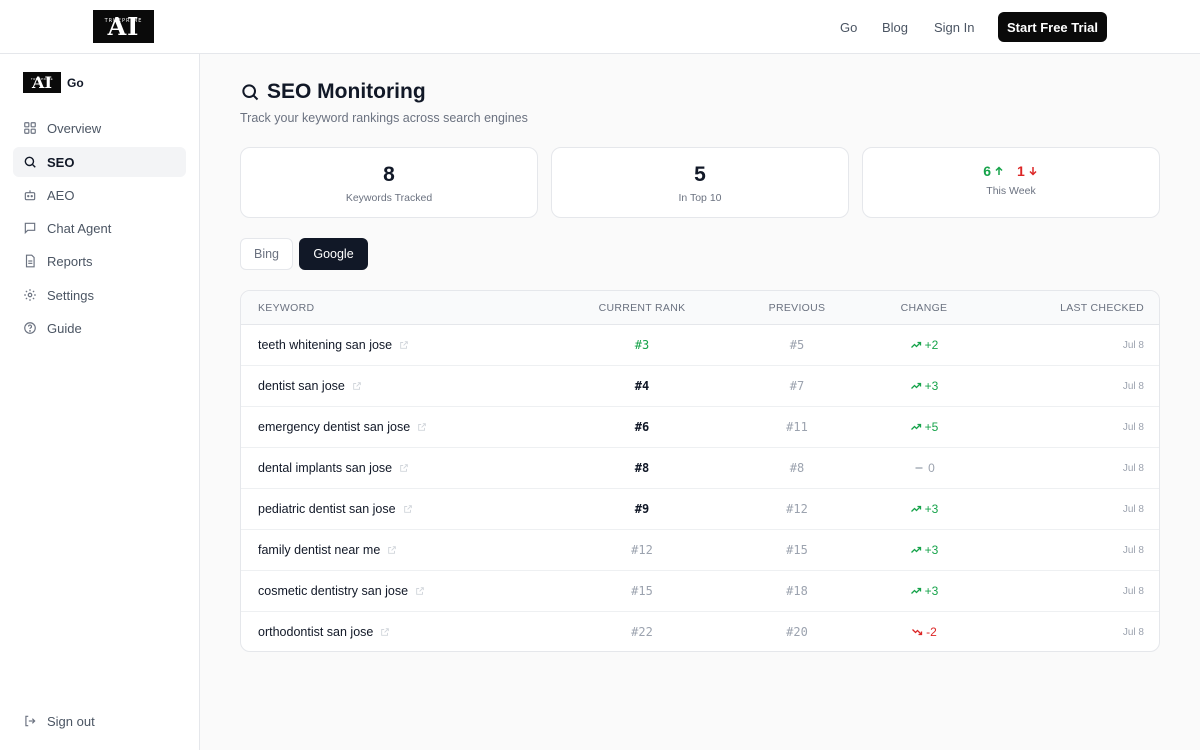 The width and height of the screenshot is (1200, 750). What do you see at coordinates (99, 721) in the screenshot?
I see `sign-out-button: Sign out` at bounding box center [99, 721].